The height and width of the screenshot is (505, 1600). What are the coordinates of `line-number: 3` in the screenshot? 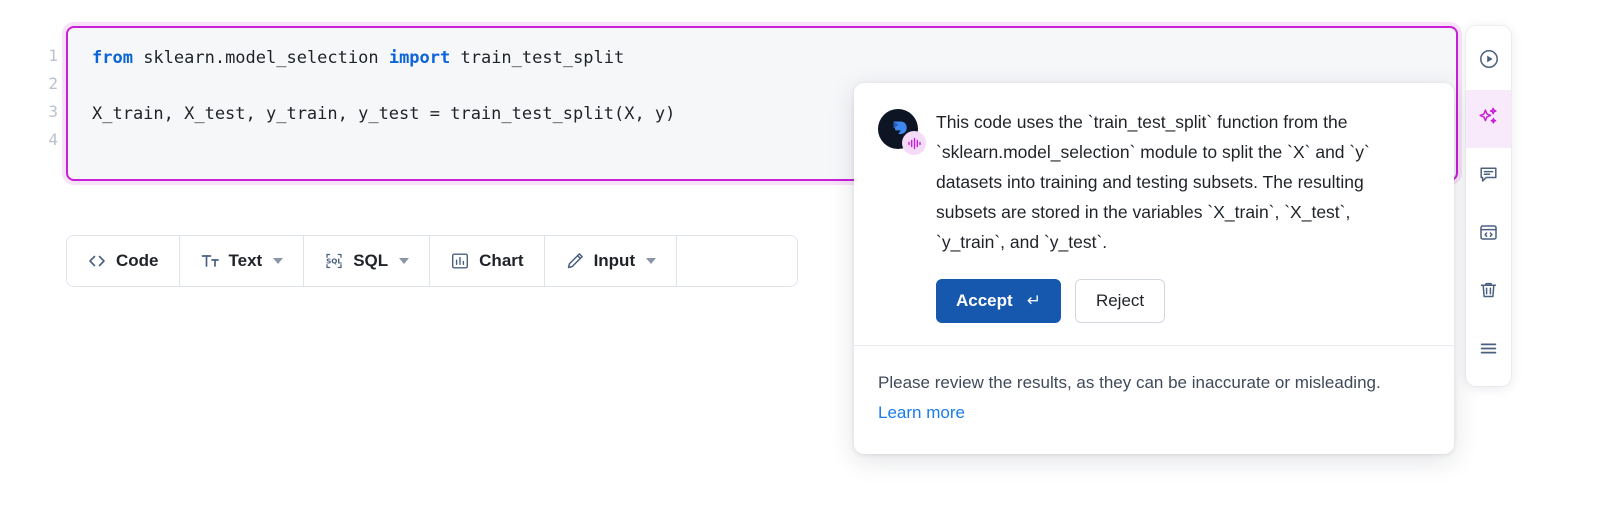 It's located at (53, 111).